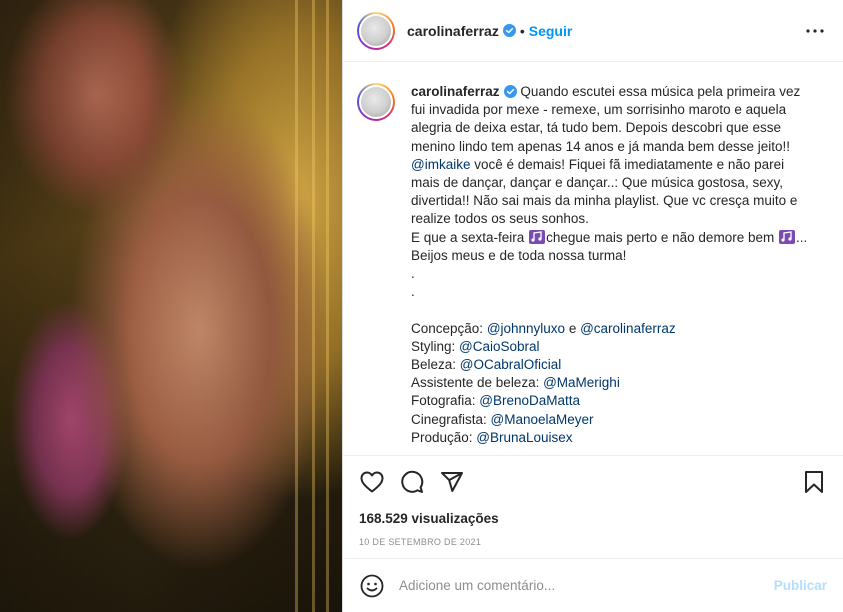 This screenshot has width=843, height=612. I want to click on caption-username: carolinaferraz, so click(455, 91).